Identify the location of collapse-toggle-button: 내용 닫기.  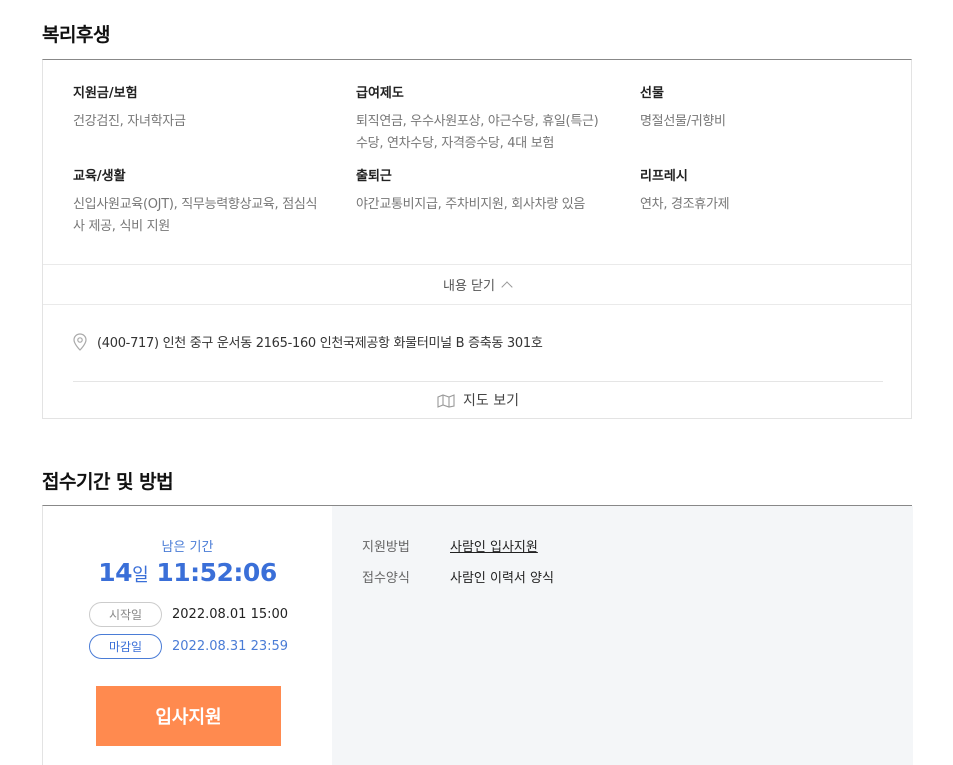
(477, 284).